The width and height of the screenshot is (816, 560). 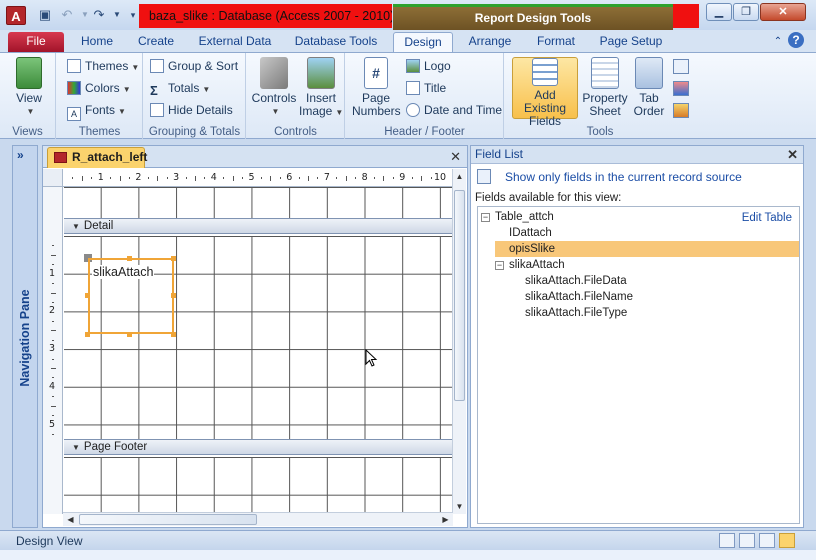 What do you see at coordinates (321, 88) in the screenshot?
I see `insert-image-button: Insert Image ▼` at bounding box center [321, 88].